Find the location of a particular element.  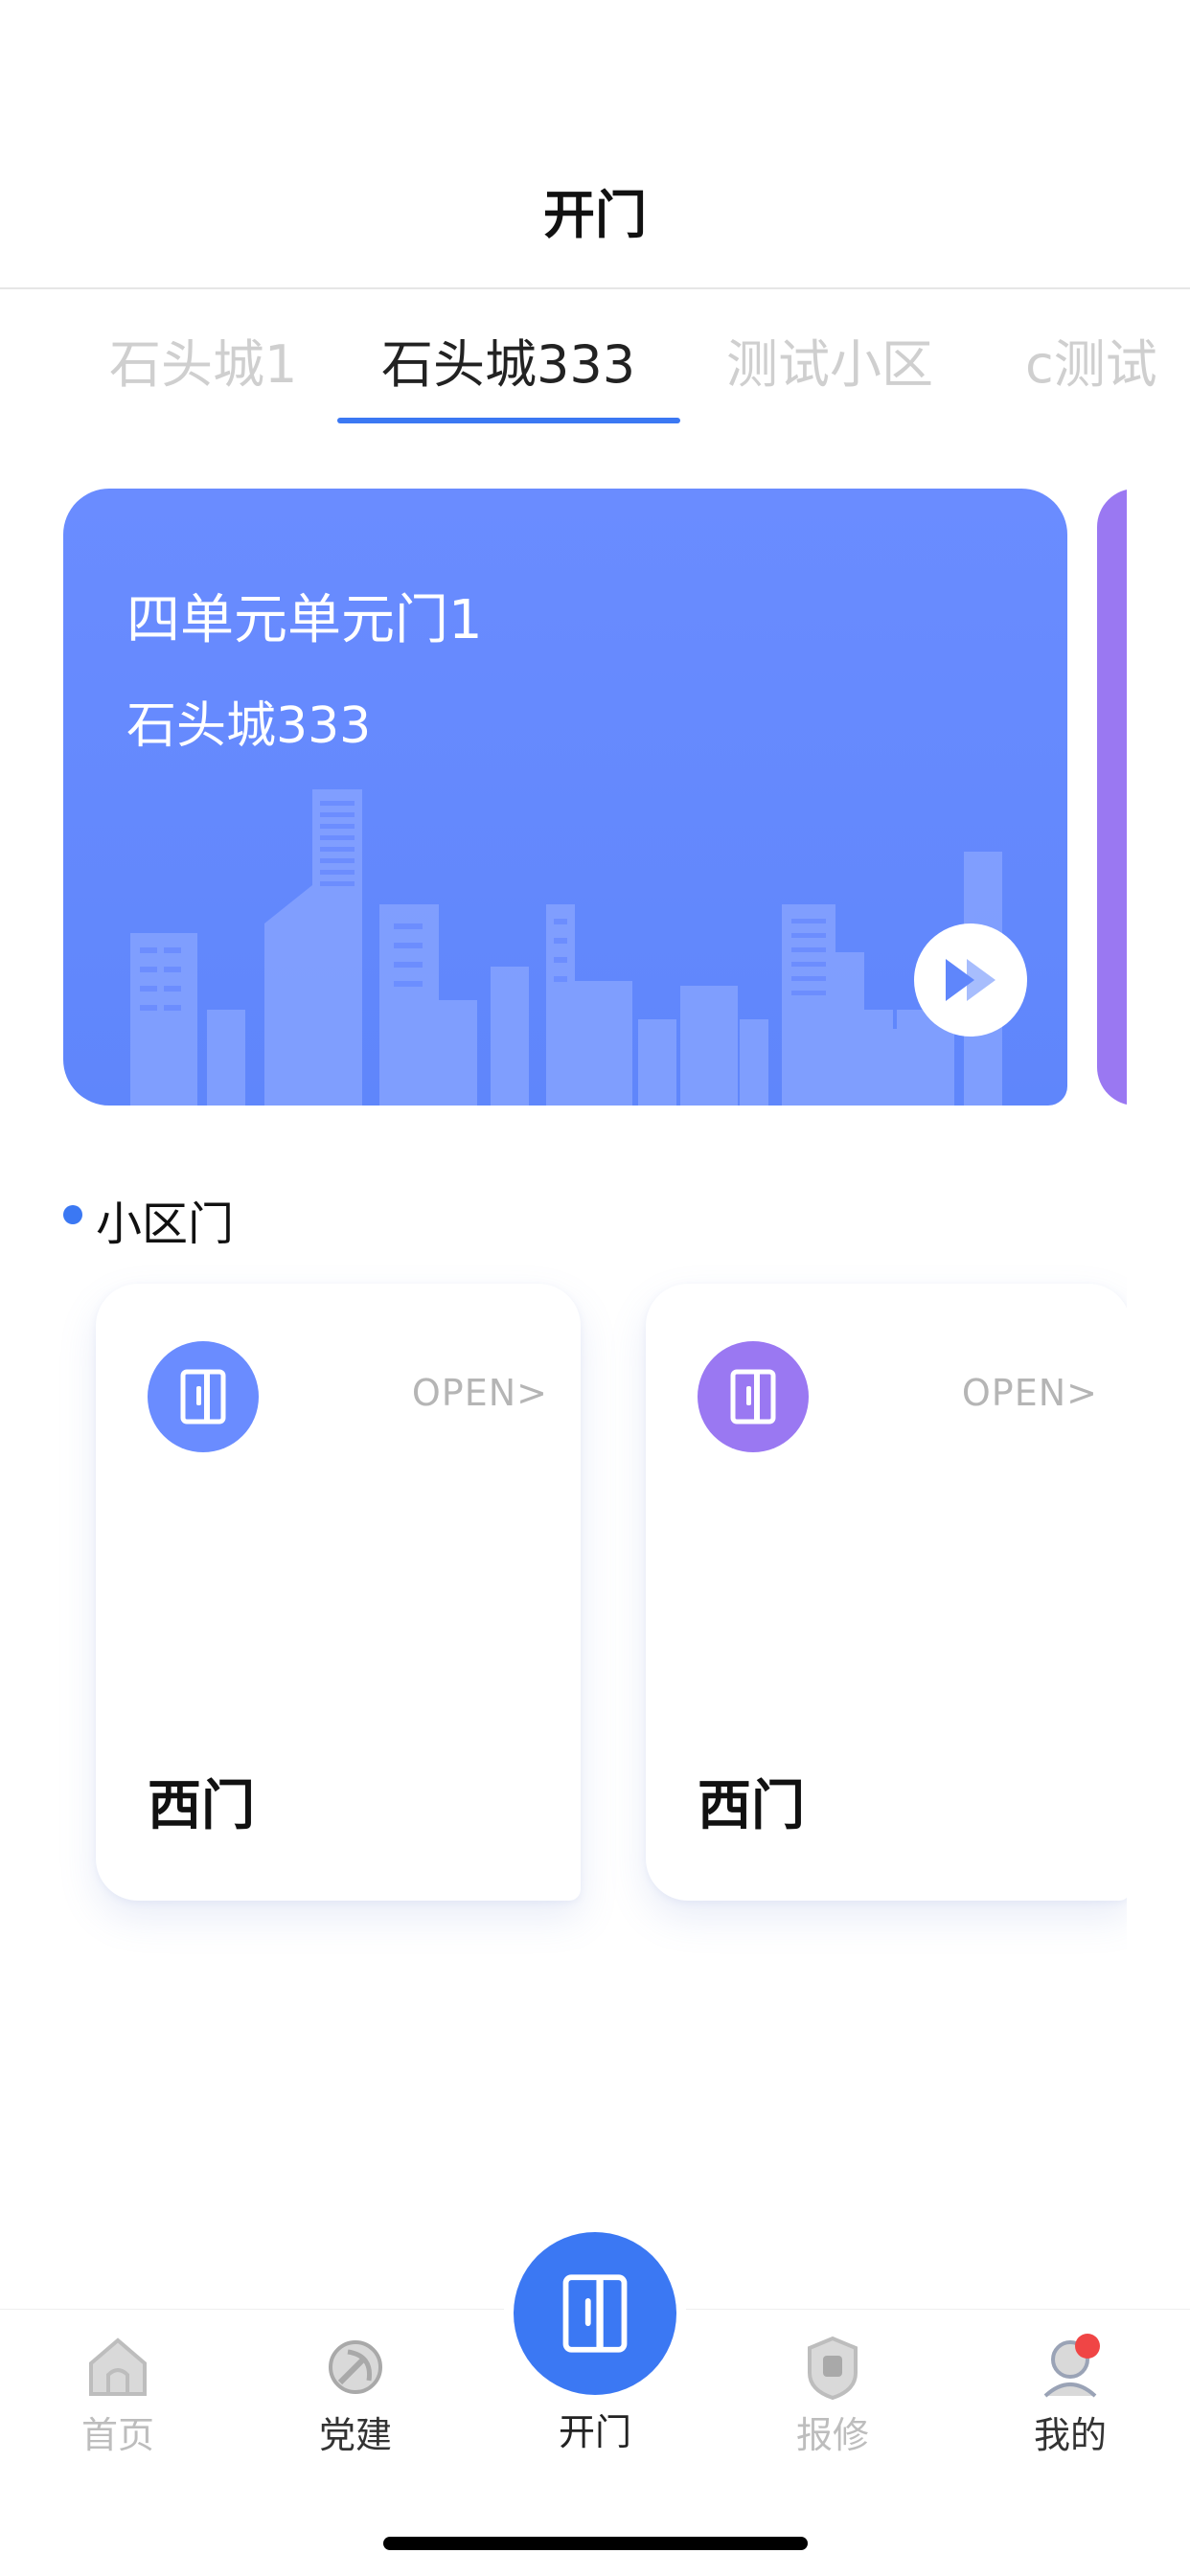

city-skyline-illustration is located at coordinates (566, 948).